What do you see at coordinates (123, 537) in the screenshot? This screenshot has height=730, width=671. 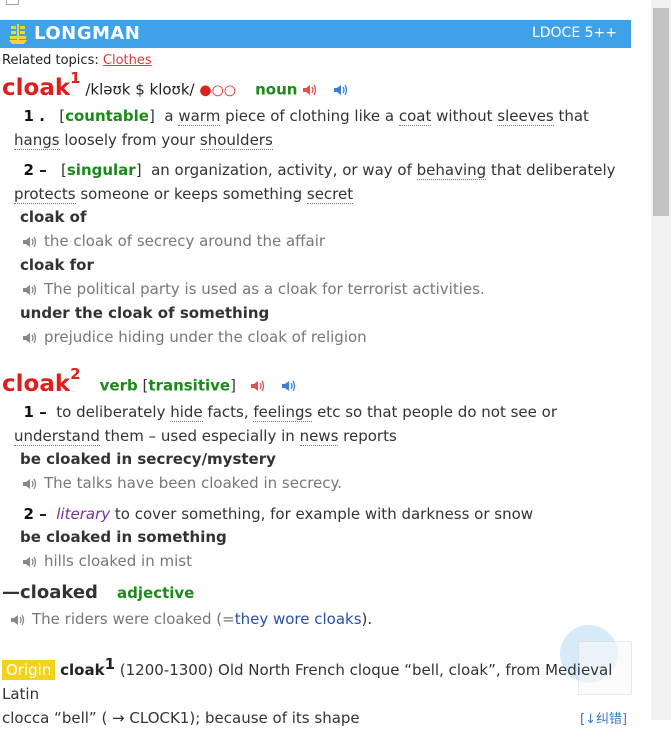 I see `collocation: be cloaked in something` at bounding box center [123, 537].